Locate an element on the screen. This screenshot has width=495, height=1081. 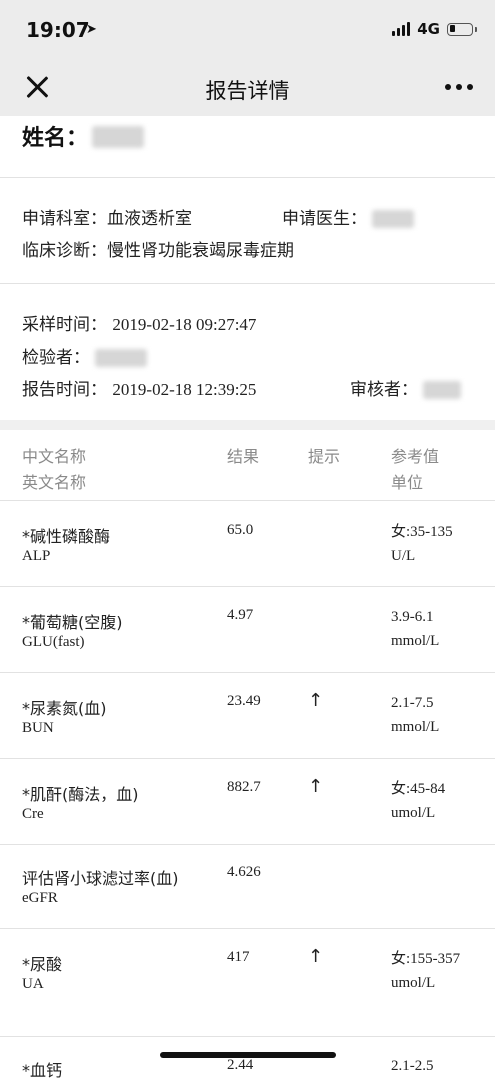
row-cn-name: *尿素氮(血) is located at coordinates (64, 708).